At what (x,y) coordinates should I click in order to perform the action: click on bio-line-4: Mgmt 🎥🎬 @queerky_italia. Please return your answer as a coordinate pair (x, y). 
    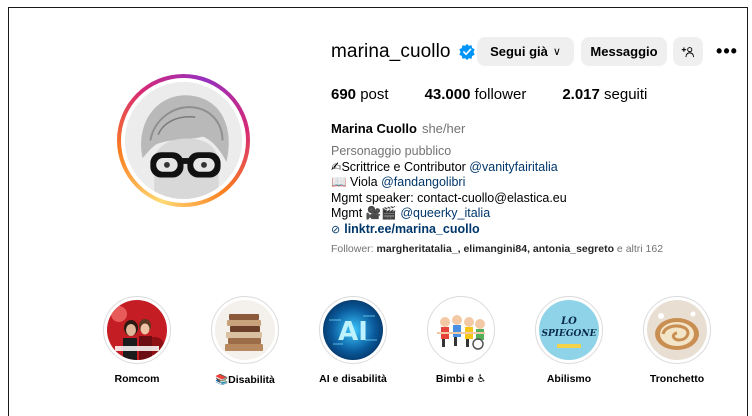
    Looking at the image, I should click on (411, 213).